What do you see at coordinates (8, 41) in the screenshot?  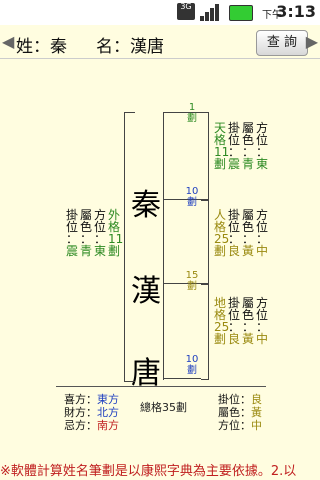 I see `left-arrow-icon: ◀` at bounding box center [8, 41].